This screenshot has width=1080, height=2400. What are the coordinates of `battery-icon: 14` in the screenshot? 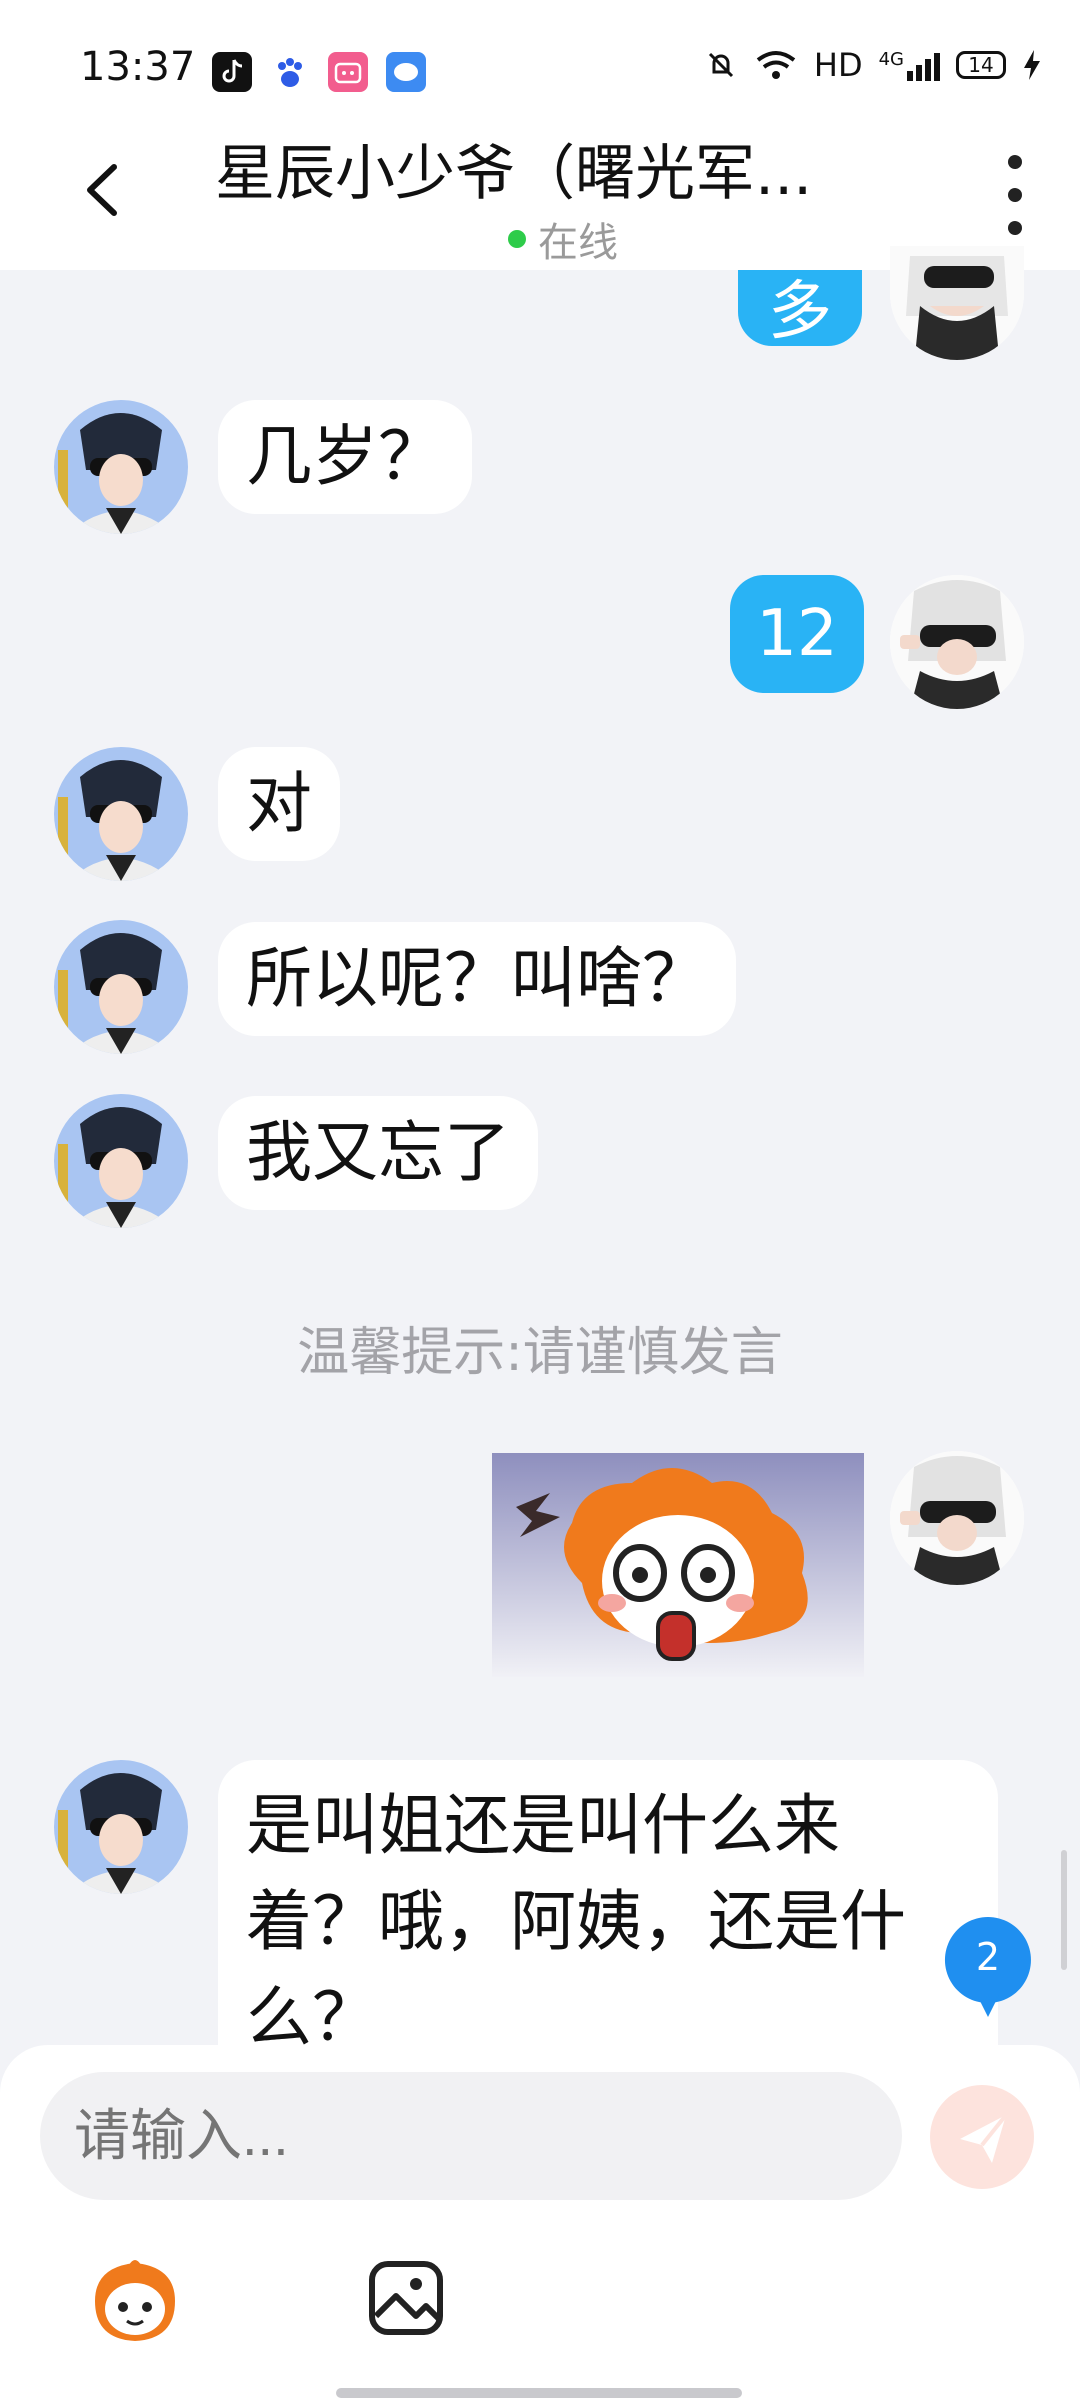 It's located at (981, 65).